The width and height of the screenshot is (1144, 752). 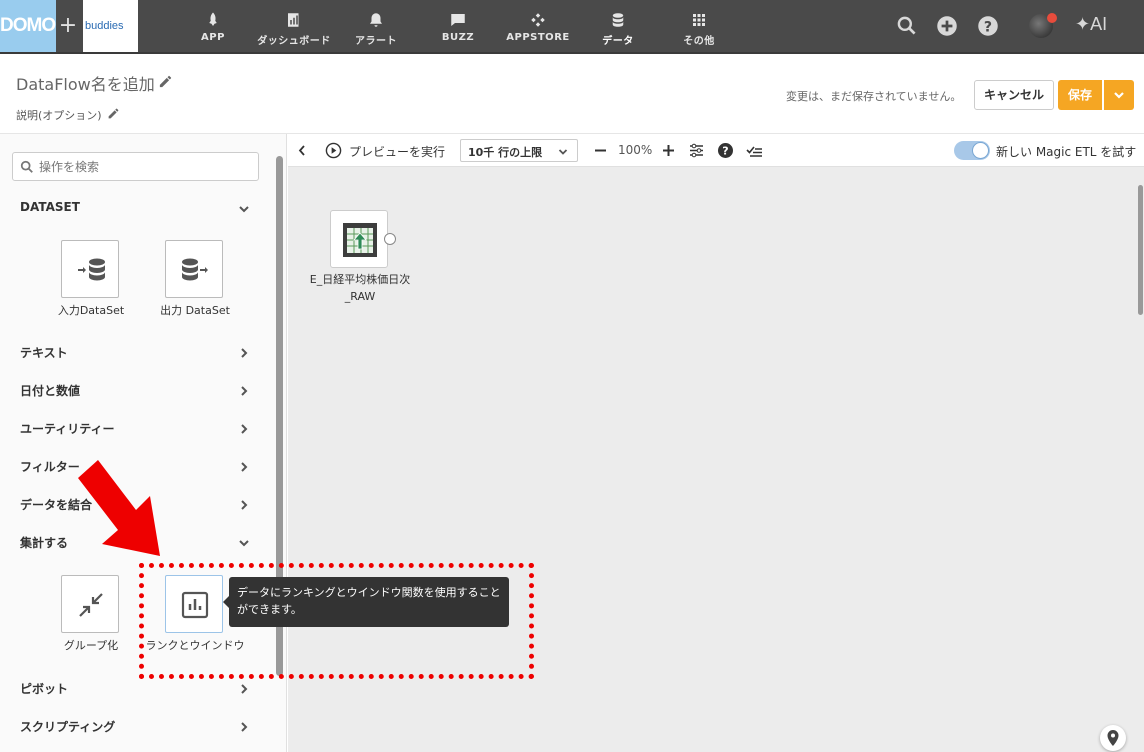 What do you see at coordinates (699, 20) in the screenshot?
I see `grid-icon` at bounding box center [699, 20].